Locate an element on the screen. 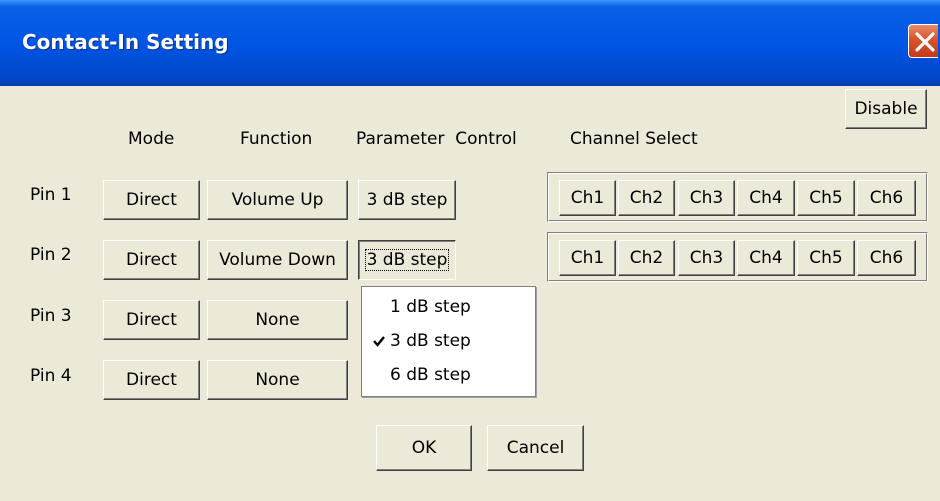 This screenshot has height=501, width=940. pin-1-function-label: Volume Up is located at coordinates (277, 200).